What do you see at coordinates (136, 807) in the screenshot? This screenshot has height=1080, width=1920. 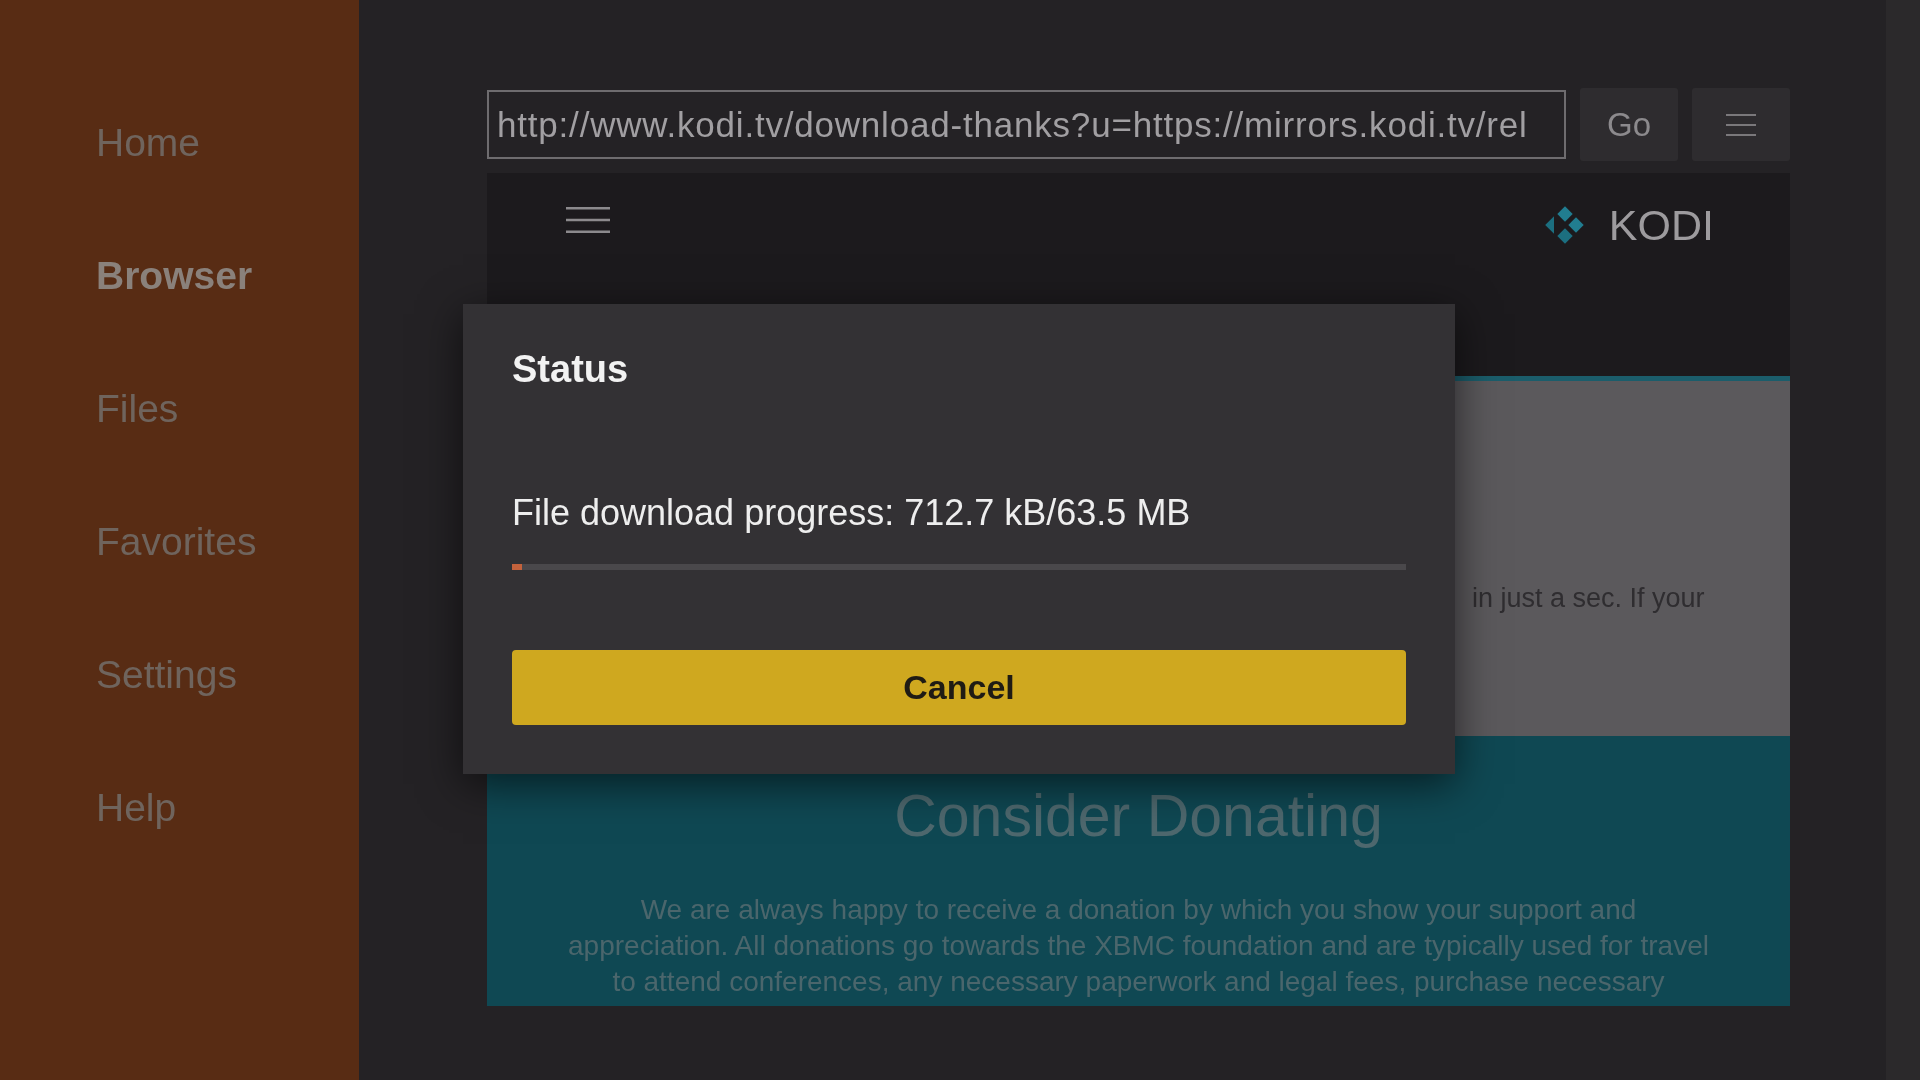 I see `sidebar-item: Help` at bounding box center [136, 807].